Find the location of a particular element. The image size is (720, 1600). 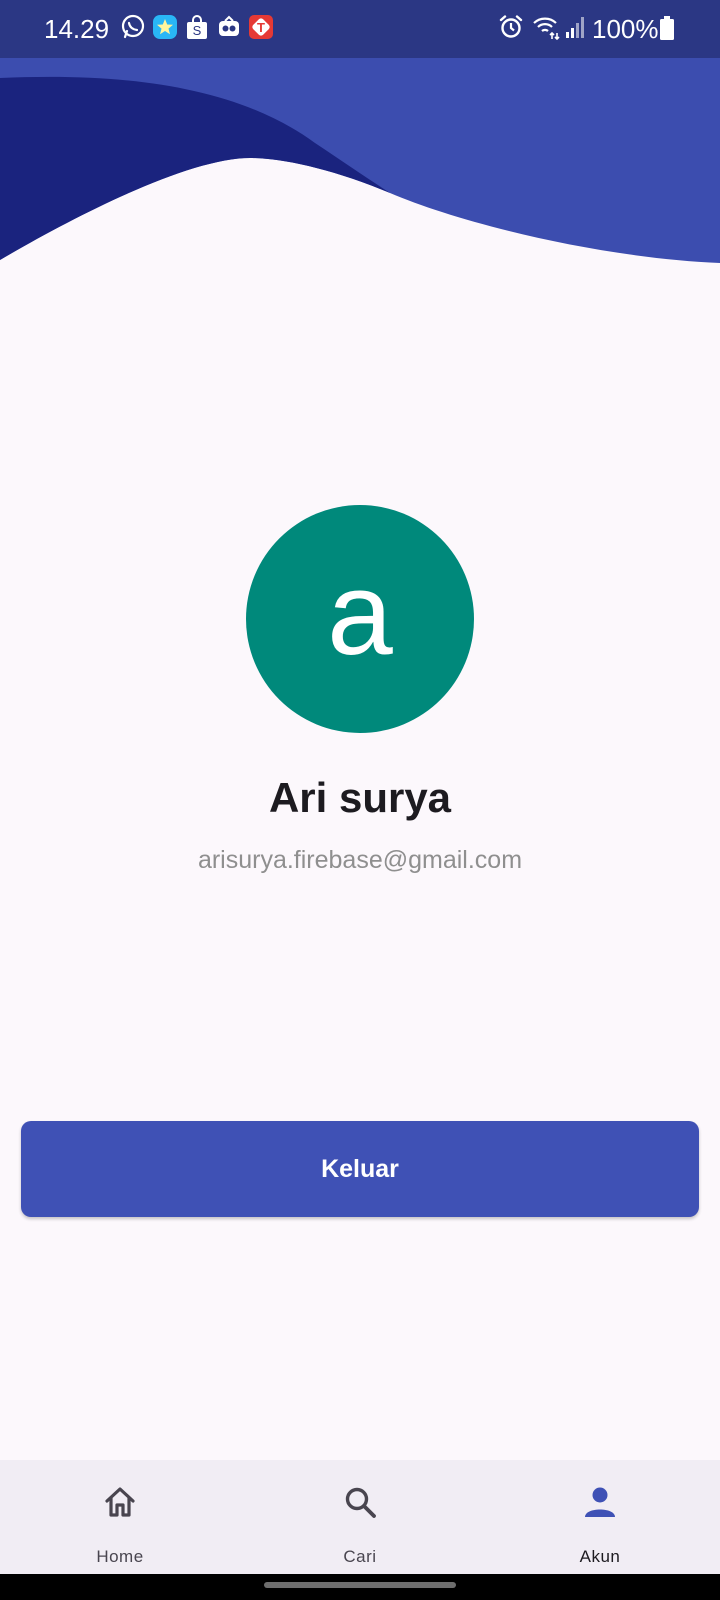

game-app-icon is located at coordinates (229, 27).